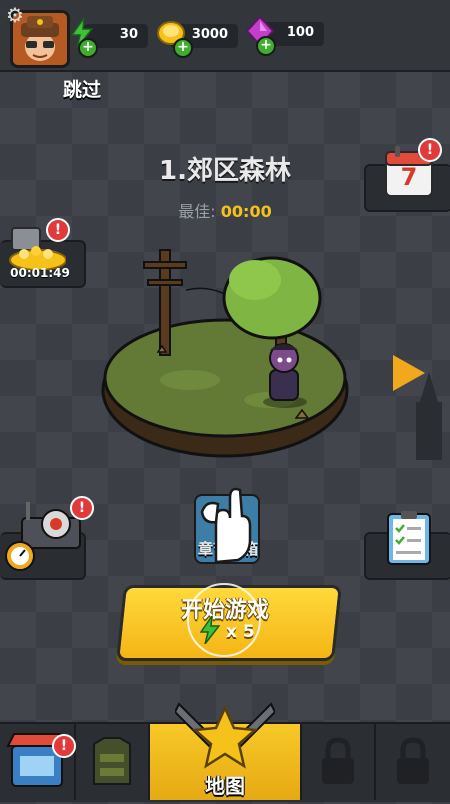 The height and width of the screenshot is (804, 450). I want to click on best-time-label: 最佳:, so click(197, 211).